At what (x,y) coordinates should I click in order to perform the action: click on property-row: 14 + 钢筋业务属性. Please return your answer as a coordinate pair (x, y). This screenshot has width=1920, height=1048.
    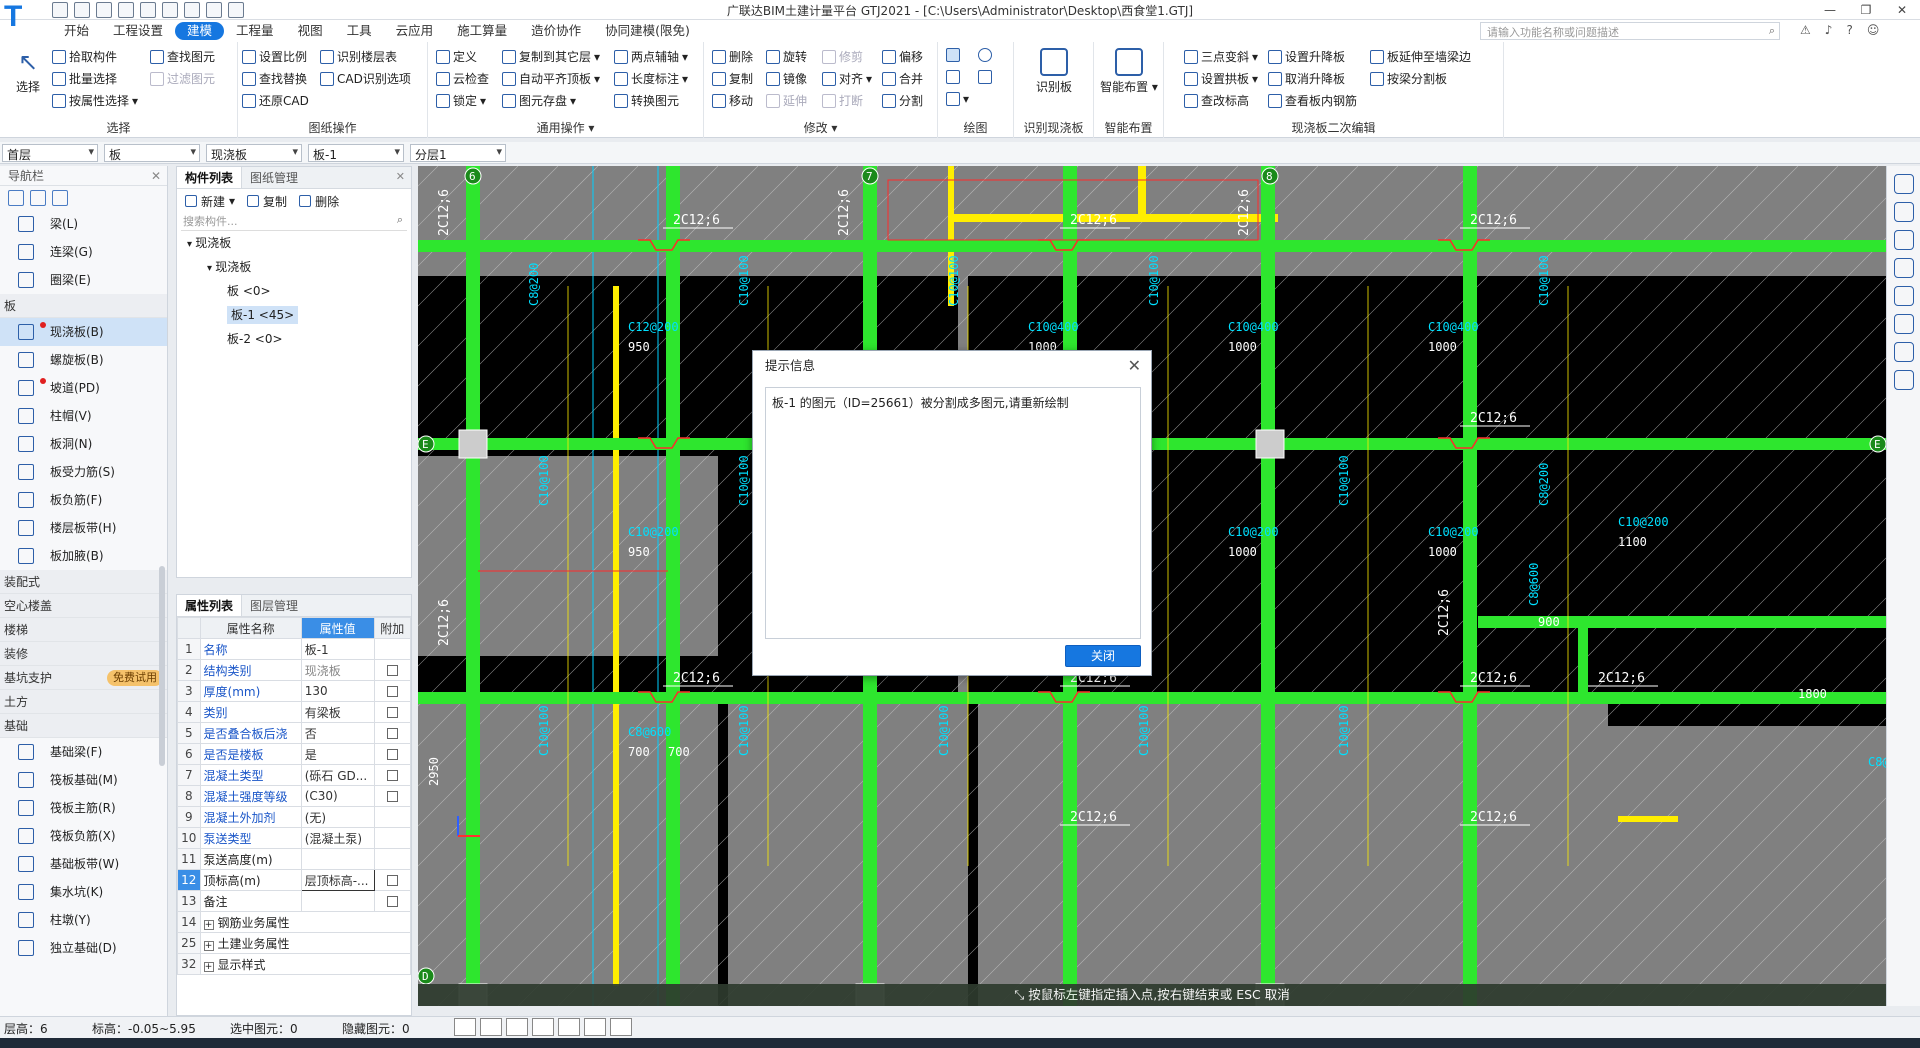
    Looking at the image, I should click on (294, 922).